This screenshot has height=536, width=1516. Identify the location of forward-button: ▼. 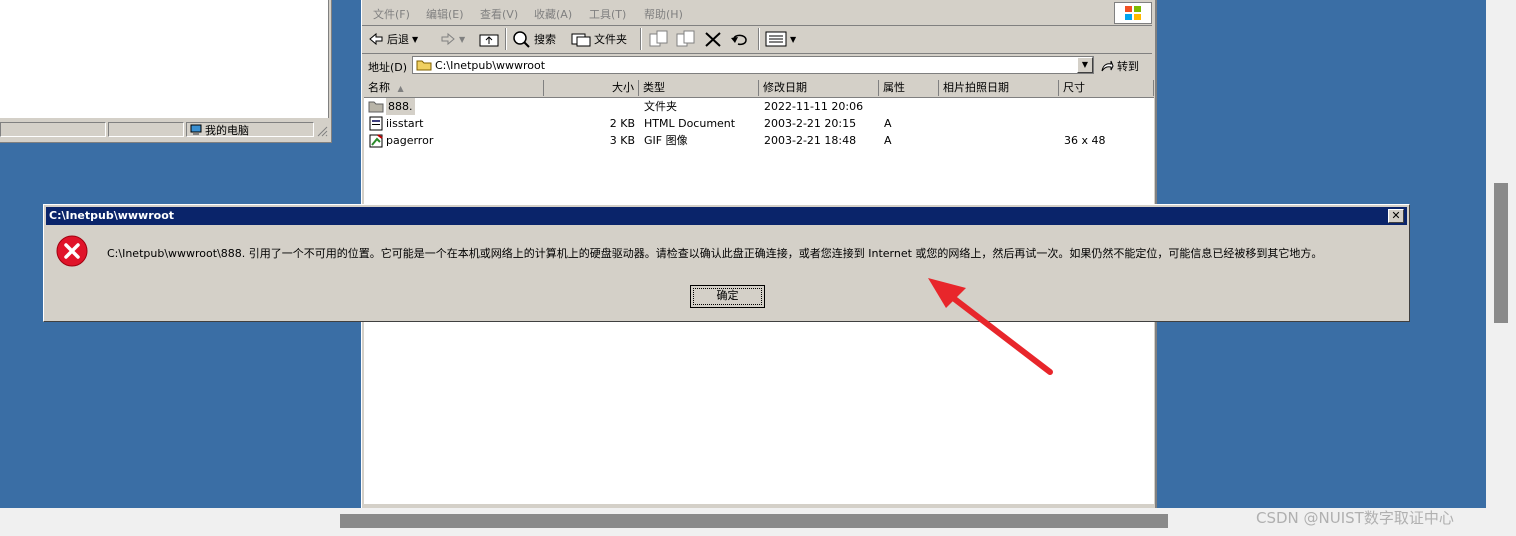
(452, 39).